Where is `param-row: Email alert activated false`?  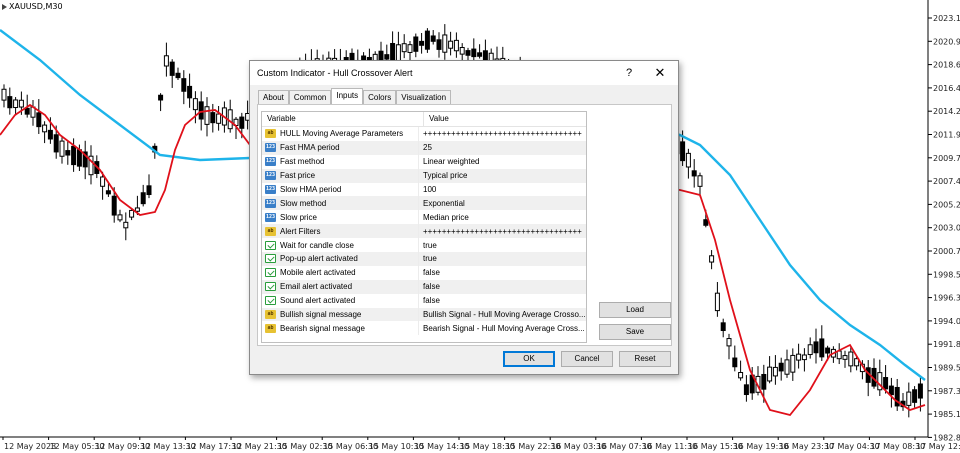
param-row: Email alert activated false is located at coordinates (424, 286).